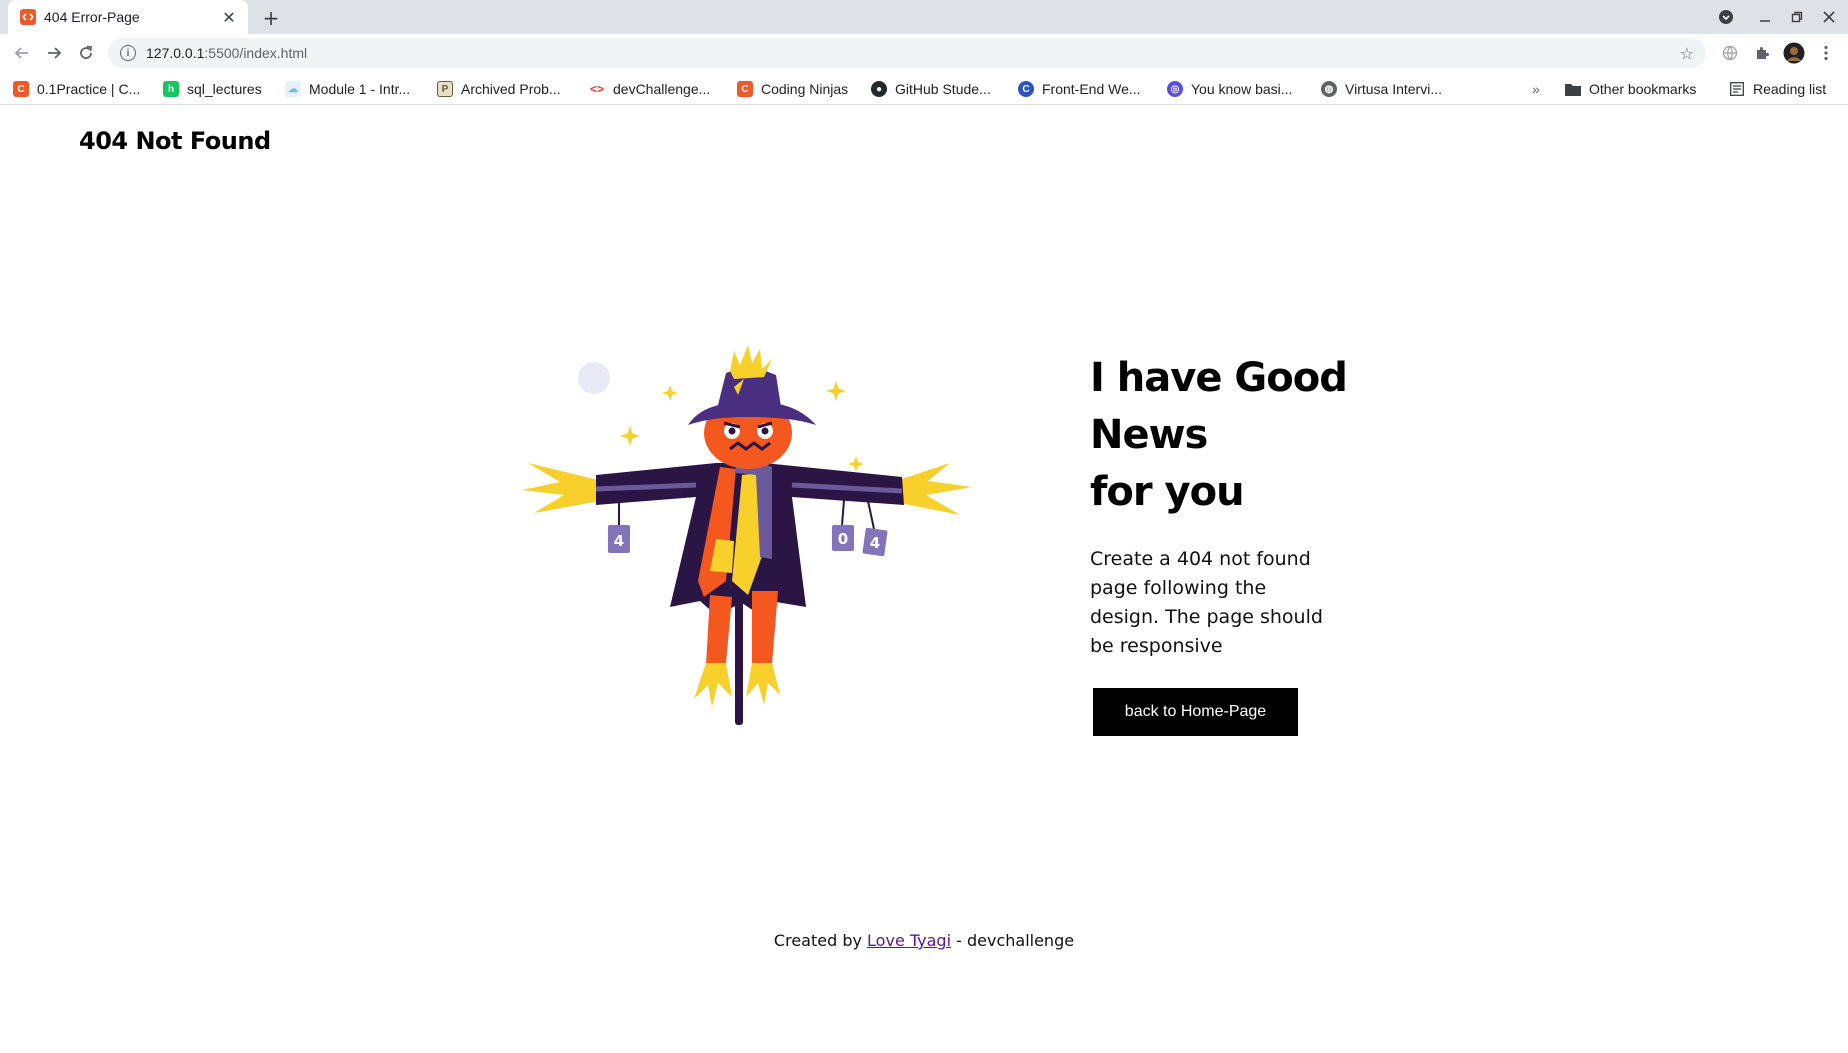 This screenshot has width=1848, height=1053. Describe the element at coordinates (1826, 53) in the screenshot. I see `menu-kebab-icon` at that location.